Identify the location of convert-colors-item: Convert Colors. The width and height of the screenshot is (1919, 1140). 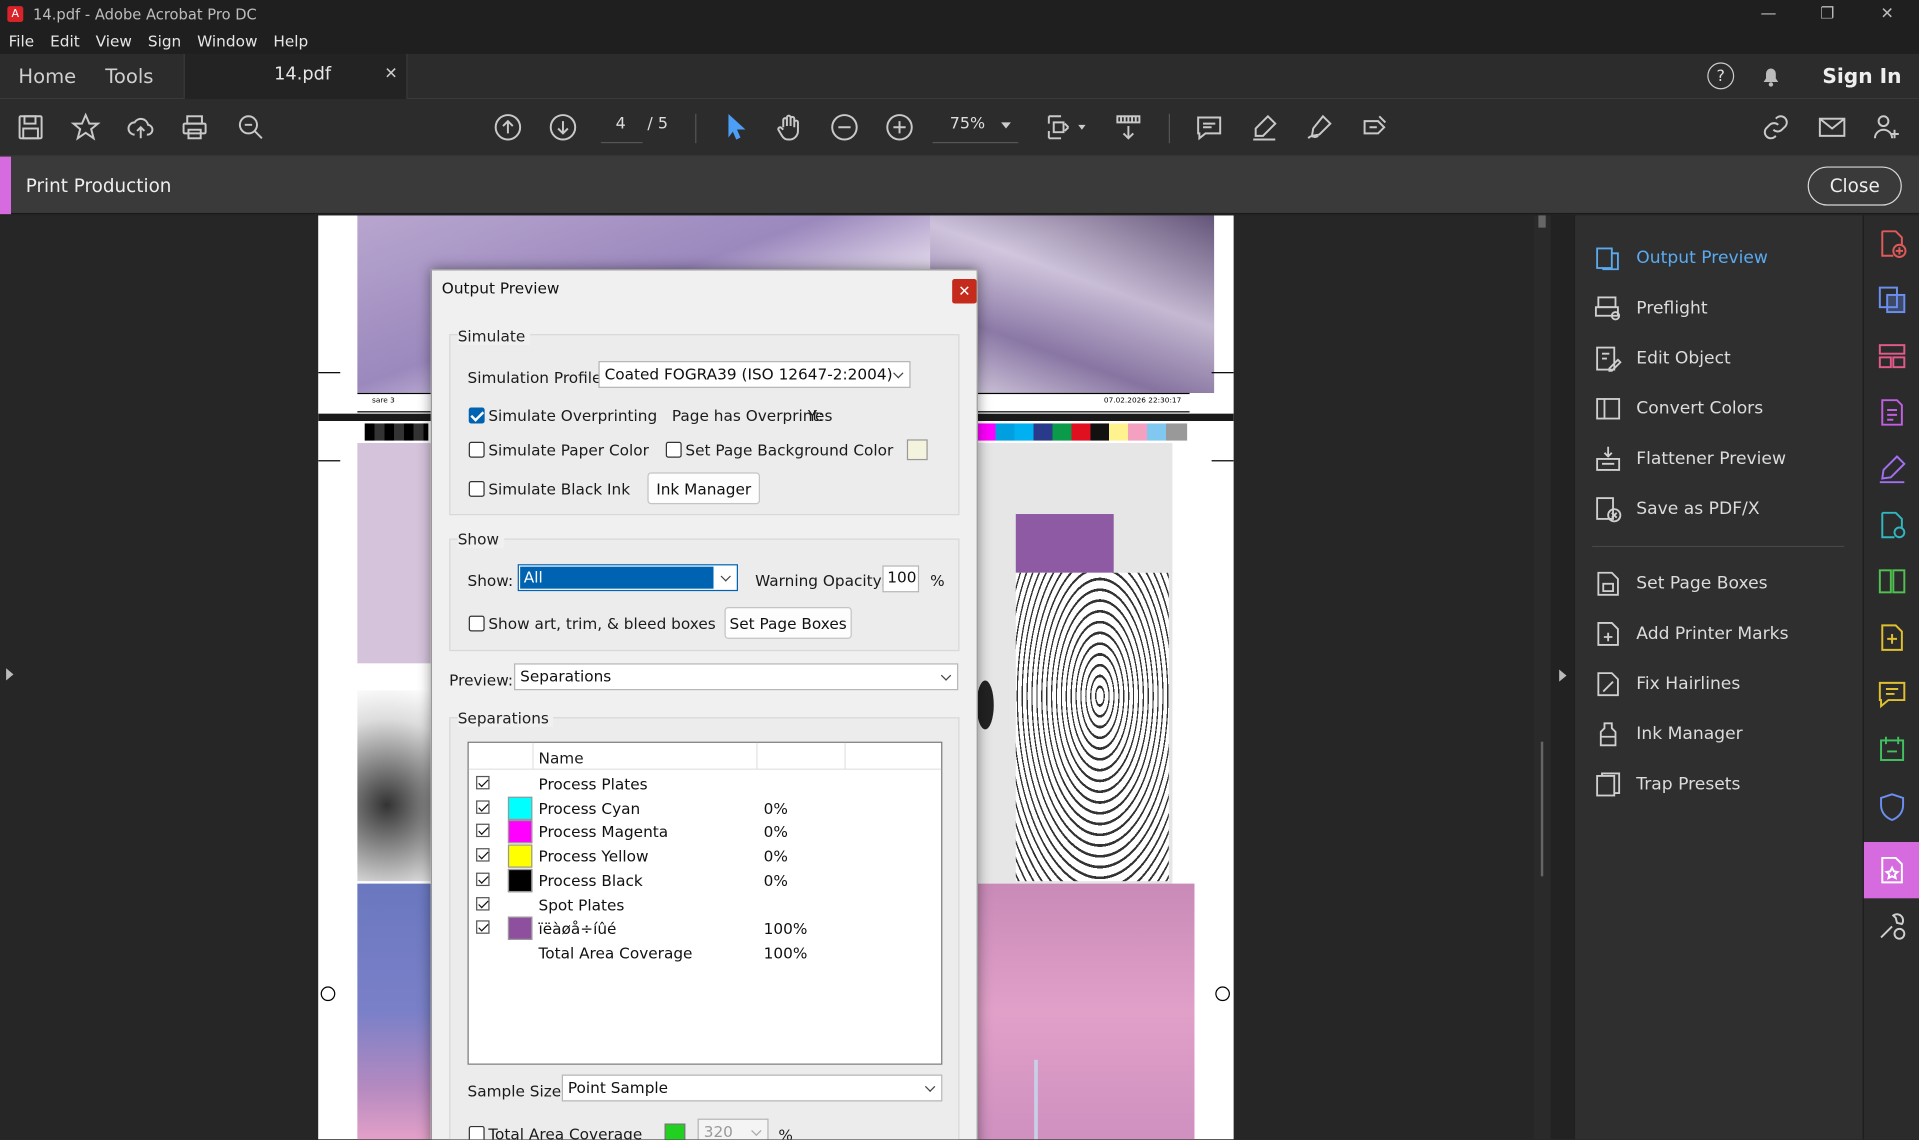
(1678, 409).